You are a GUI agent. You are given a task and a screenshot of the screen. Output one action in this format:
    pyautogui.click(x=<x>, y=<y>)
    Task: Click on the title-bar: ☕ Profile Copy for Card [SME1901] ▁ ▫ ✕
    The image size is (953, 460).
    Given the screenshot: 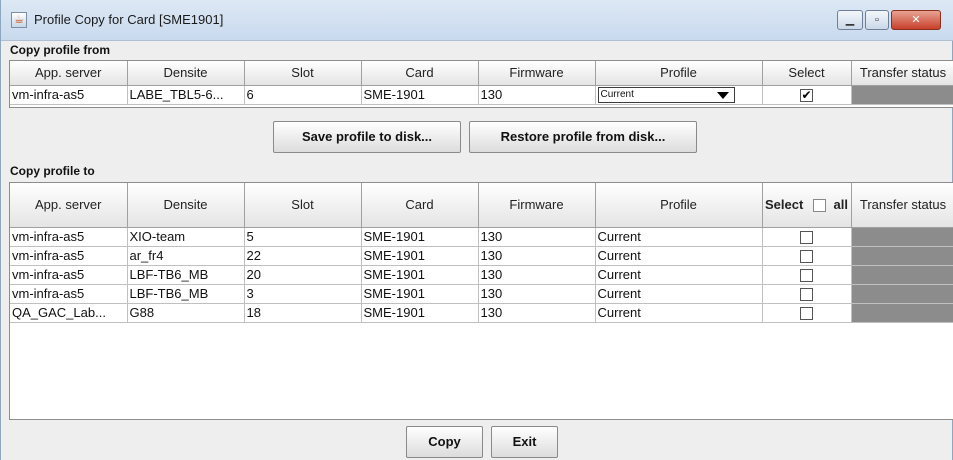 What is the action you would take?
    pyautogui.click(x=477, y=20)
    